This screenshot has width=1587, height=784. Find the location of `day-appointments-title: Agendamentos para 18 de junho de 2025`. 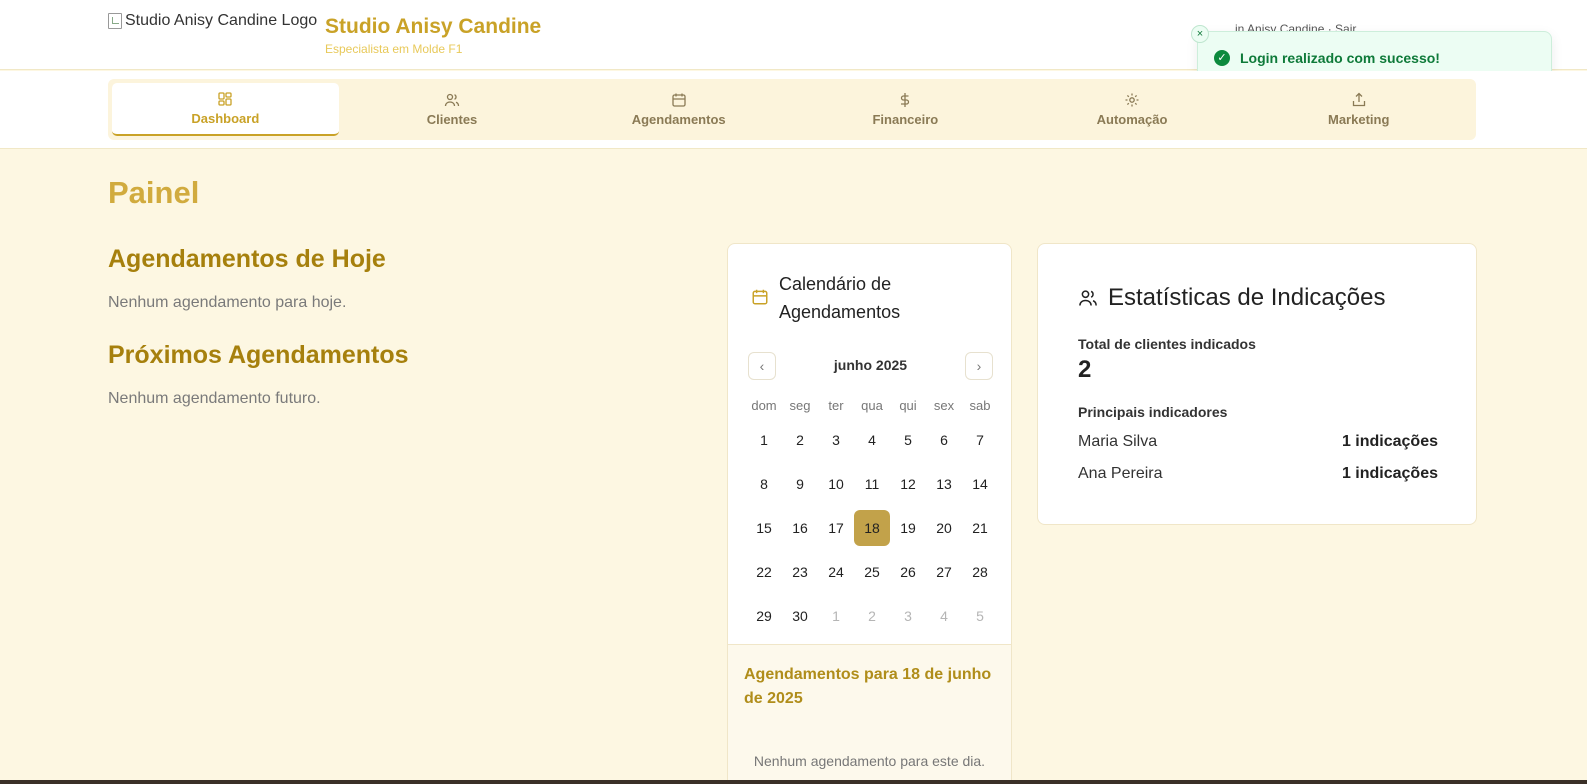

day-appointments-title: Agendamentos para 18 de junho de 2025 is located at coordinates (868, 686).